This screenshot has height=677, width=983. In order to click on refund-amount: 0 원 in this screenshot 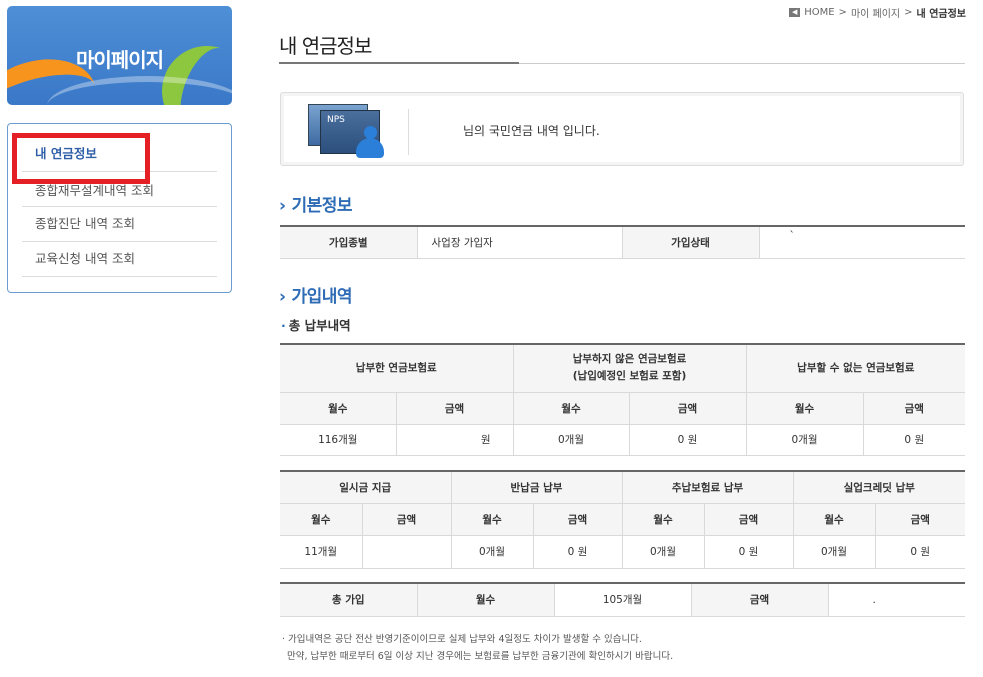, I will do `click(577, 551)`.